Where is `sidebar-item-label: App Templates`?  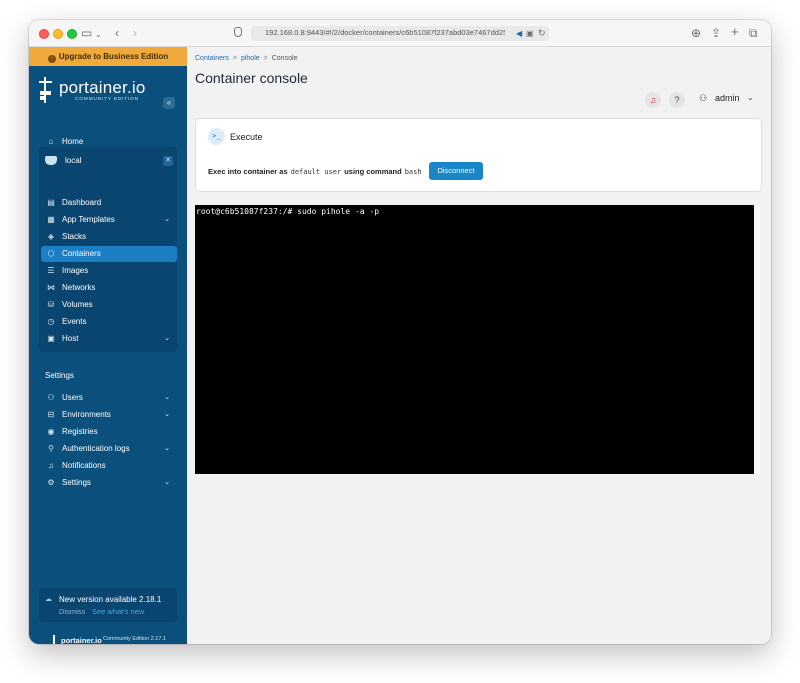
sidebar-item-label: App Templates is located at coordinates (88, 219).